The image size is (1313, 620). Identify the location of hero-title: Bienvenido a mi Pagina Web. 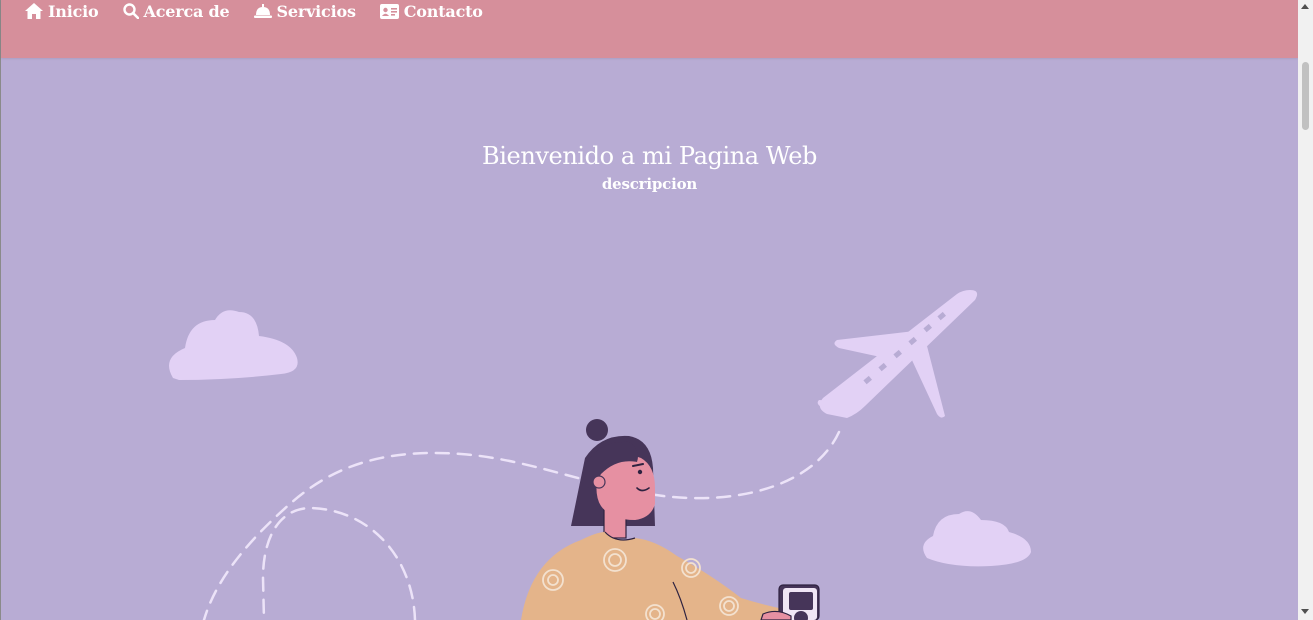
(649, 156).